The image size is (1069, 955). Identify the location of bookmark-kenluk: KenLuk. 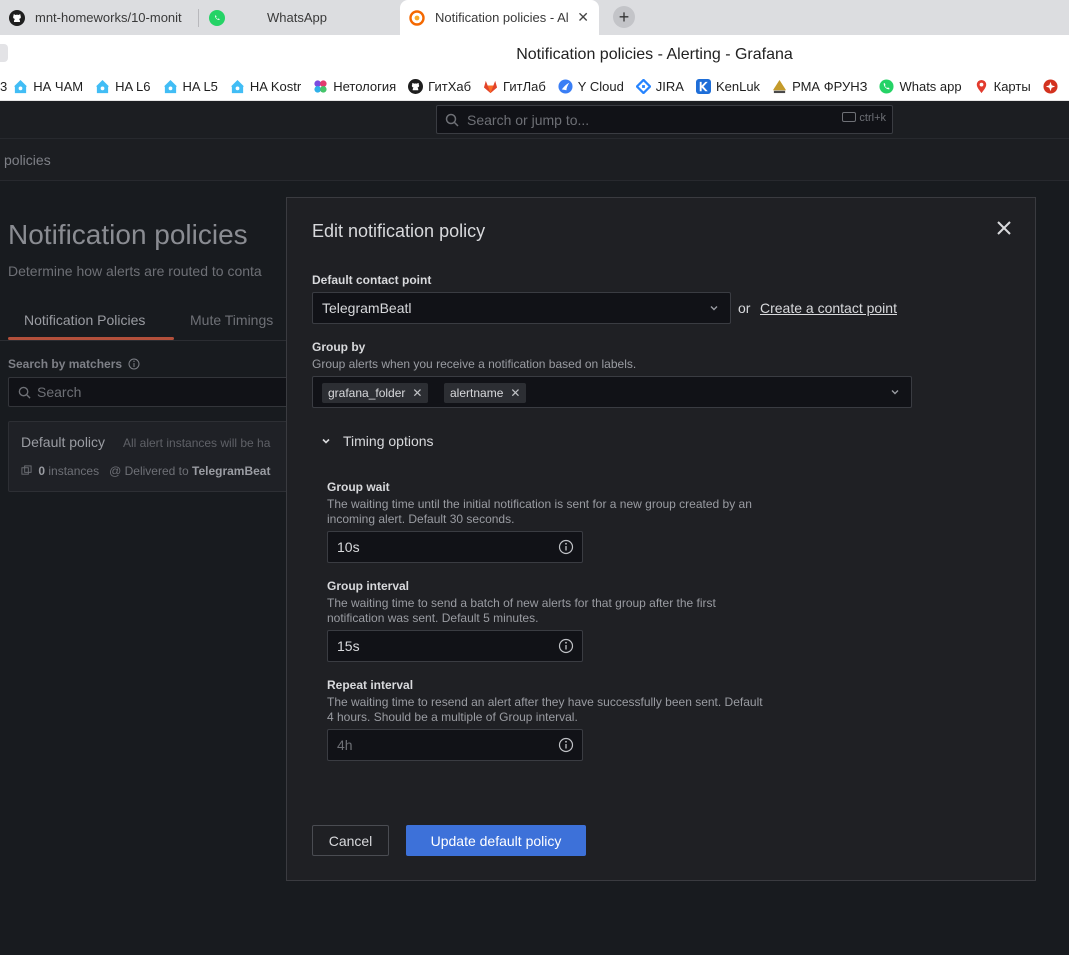
(728, 86).